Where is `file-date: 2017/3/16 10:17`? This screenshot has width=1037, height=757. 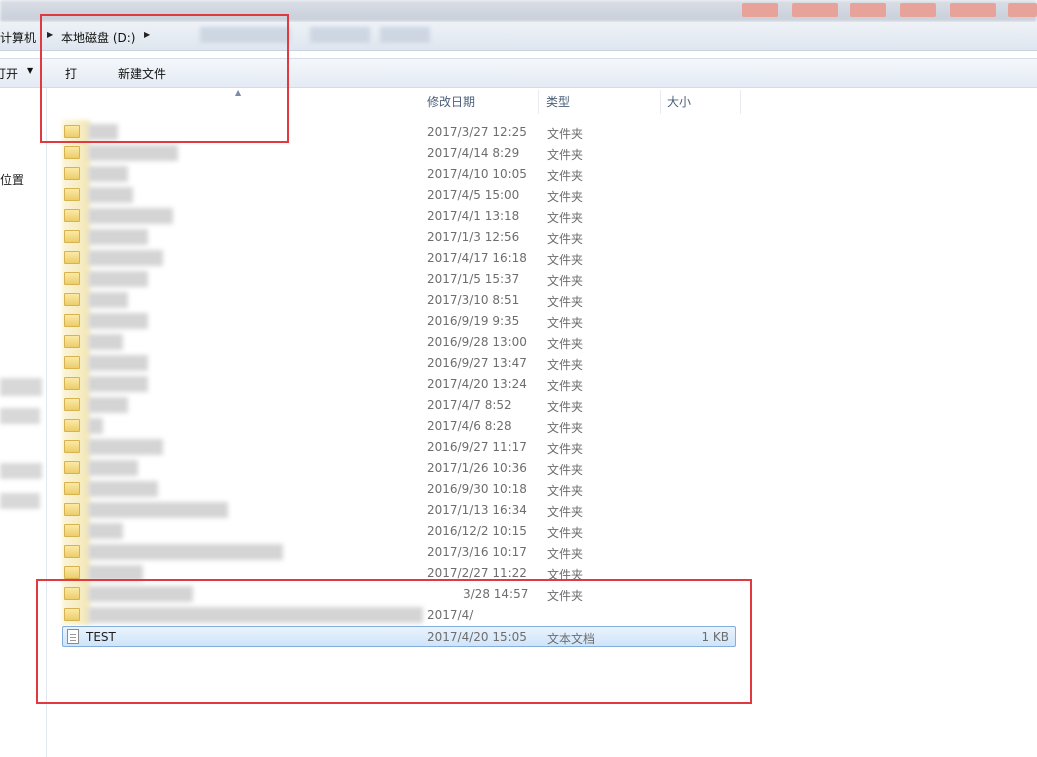
file-date: 2017/3/16 10:17 is located at coordinates (477, 552).